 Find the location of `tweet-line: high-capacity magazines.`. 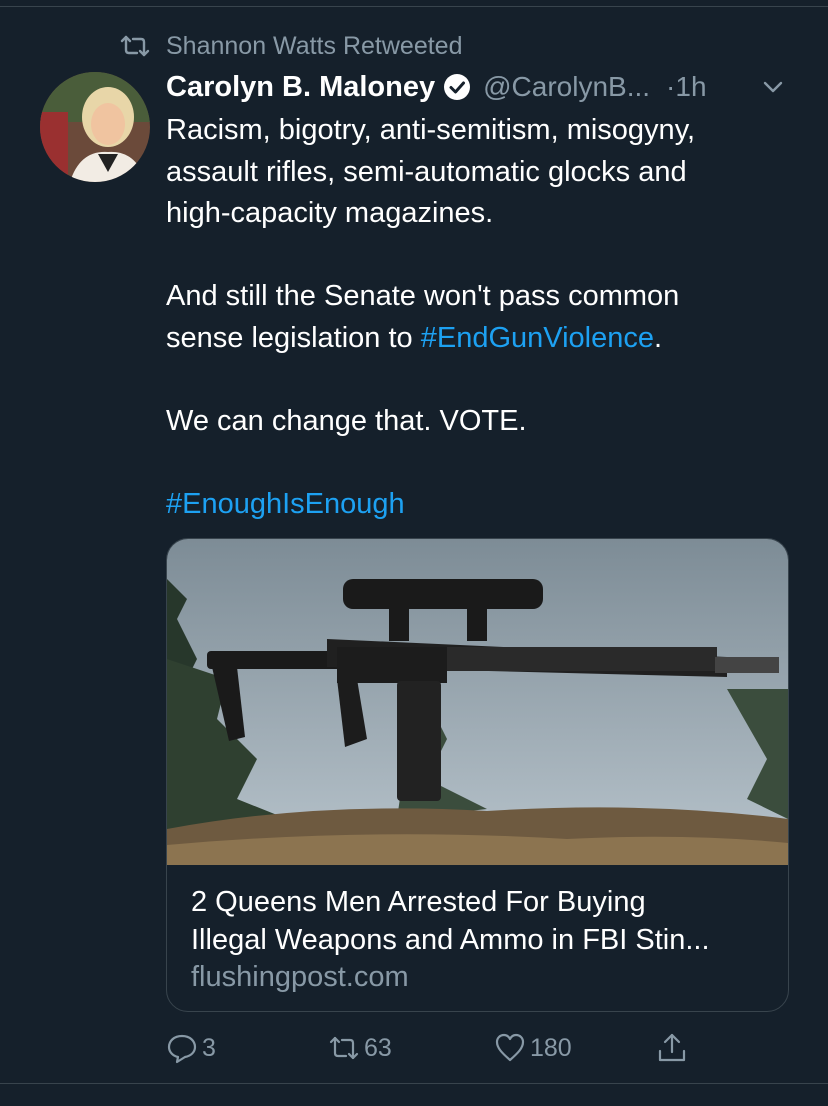

tweet-line: high-capacity magazines. is located at coordinates (330, 213).